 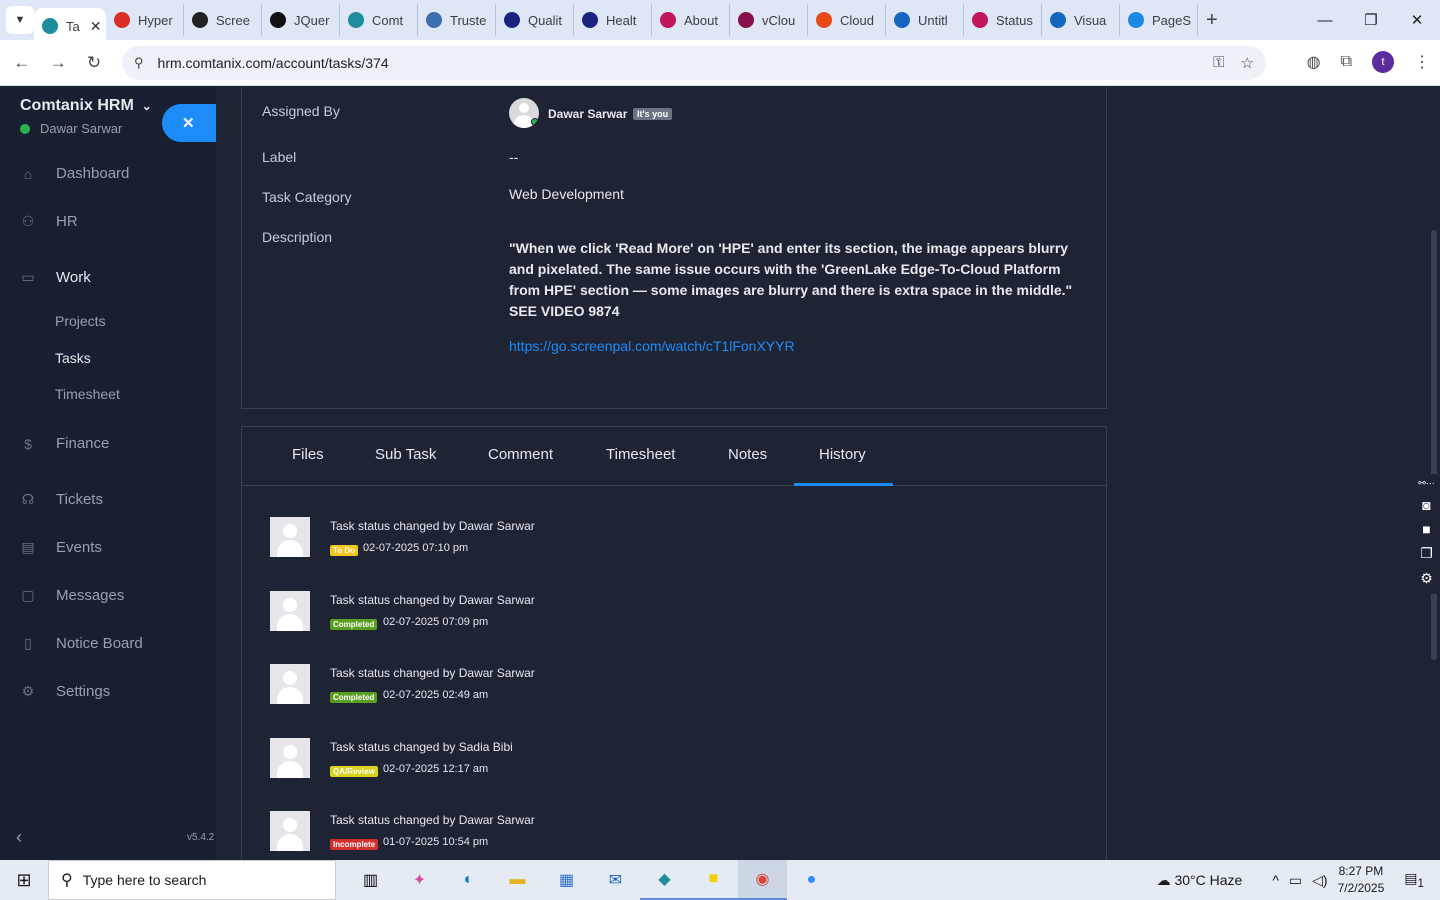 I want to click on user-avatar, so click(x=290, y=537).